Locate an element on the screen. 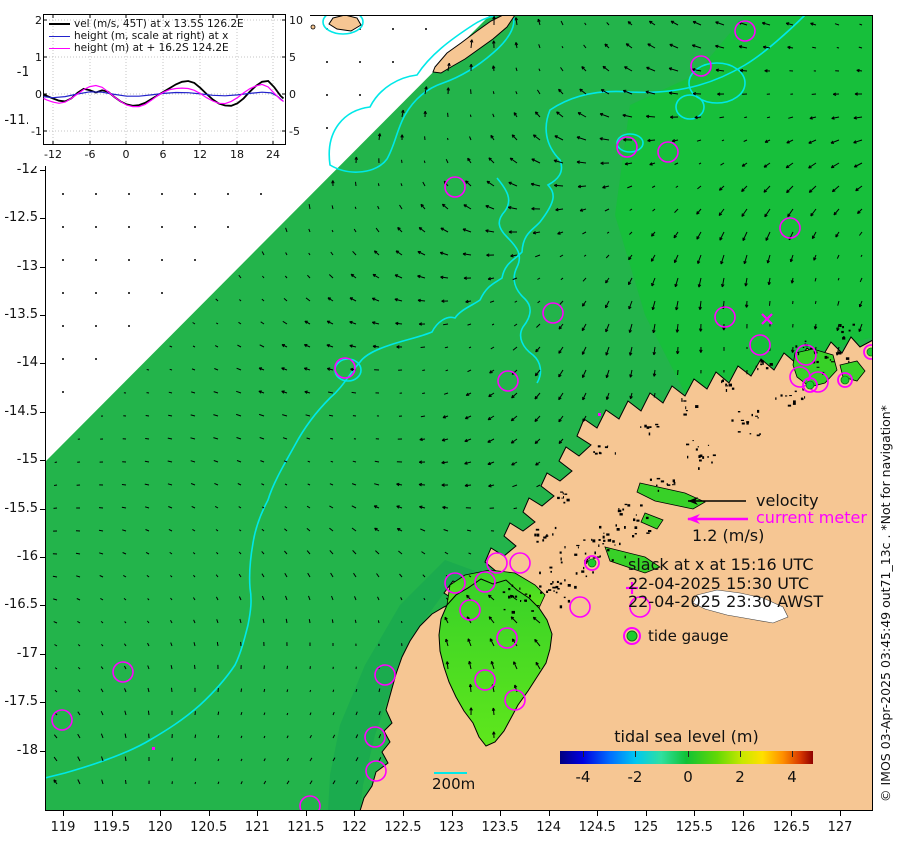 The image size is (900, 846). y-tick-label: -17.5 is located at coordinates (21, 702).